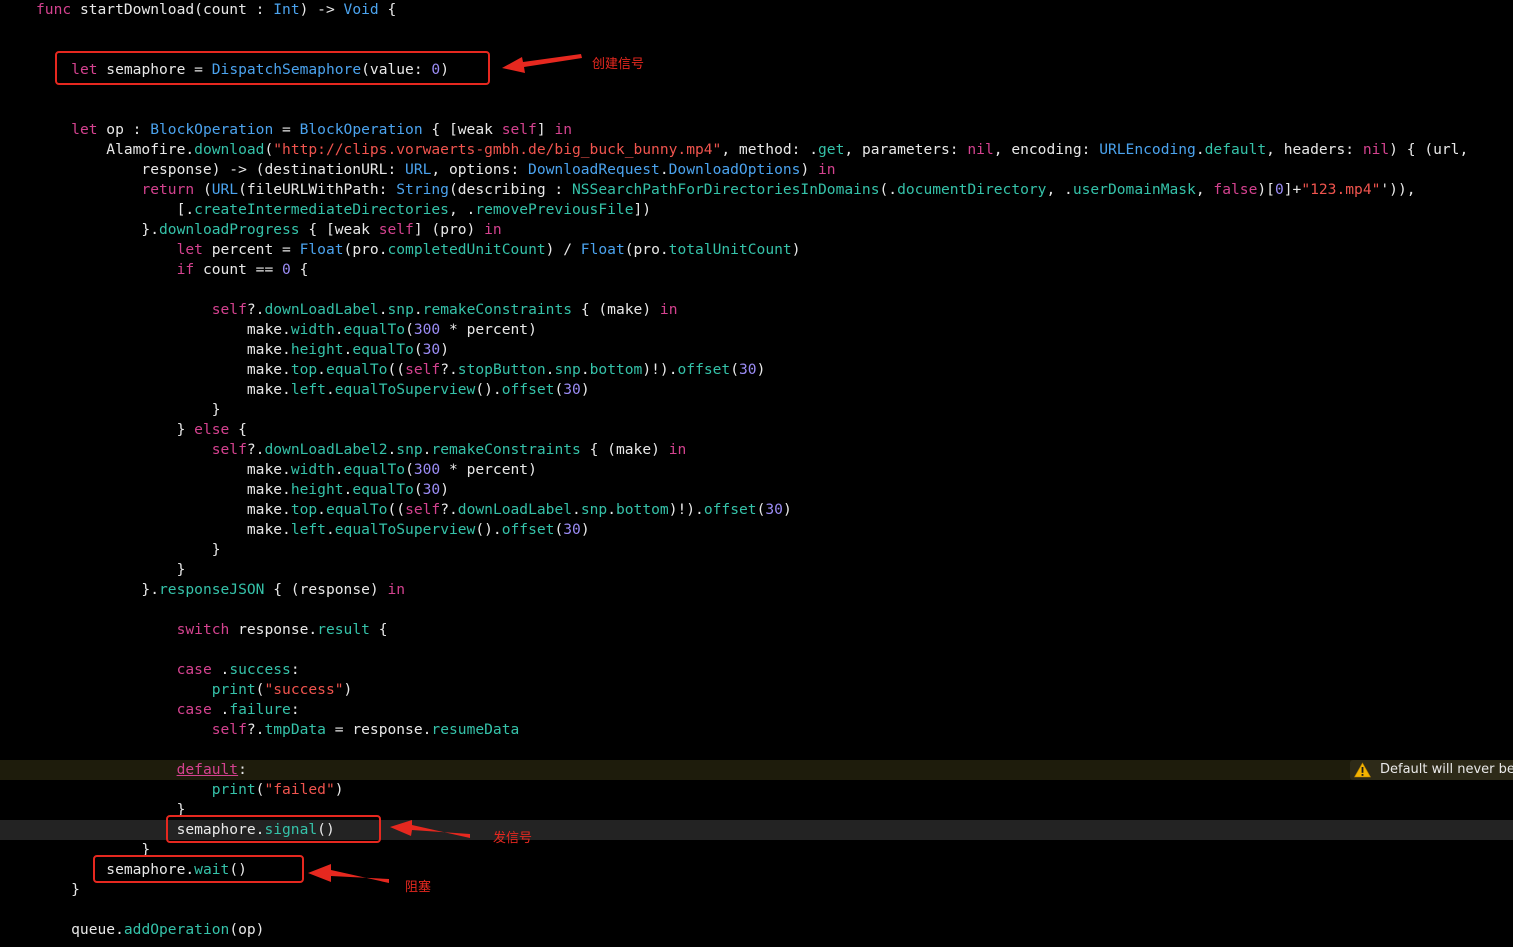 The image size is (1513, 947). I want to click on code-token: height, so click(317, 349).